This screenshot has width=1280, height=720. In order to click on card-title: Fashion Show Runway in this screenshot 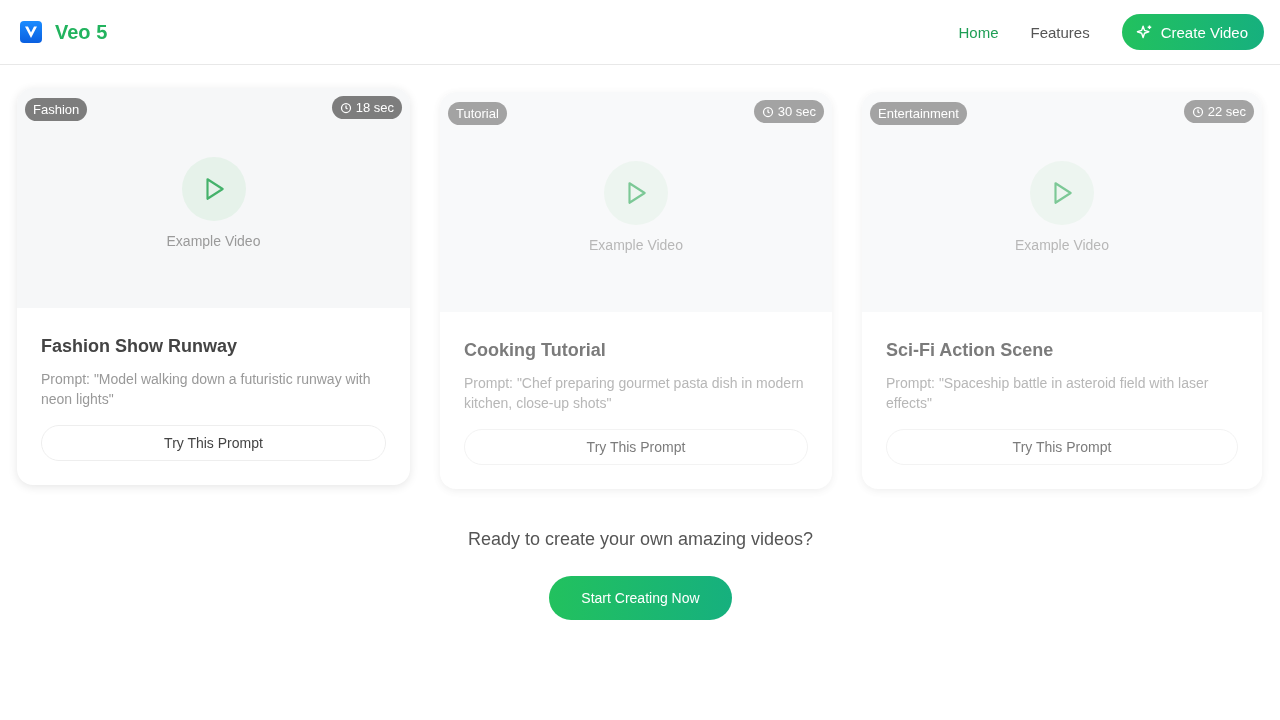, I will do `click(139, 346)`.